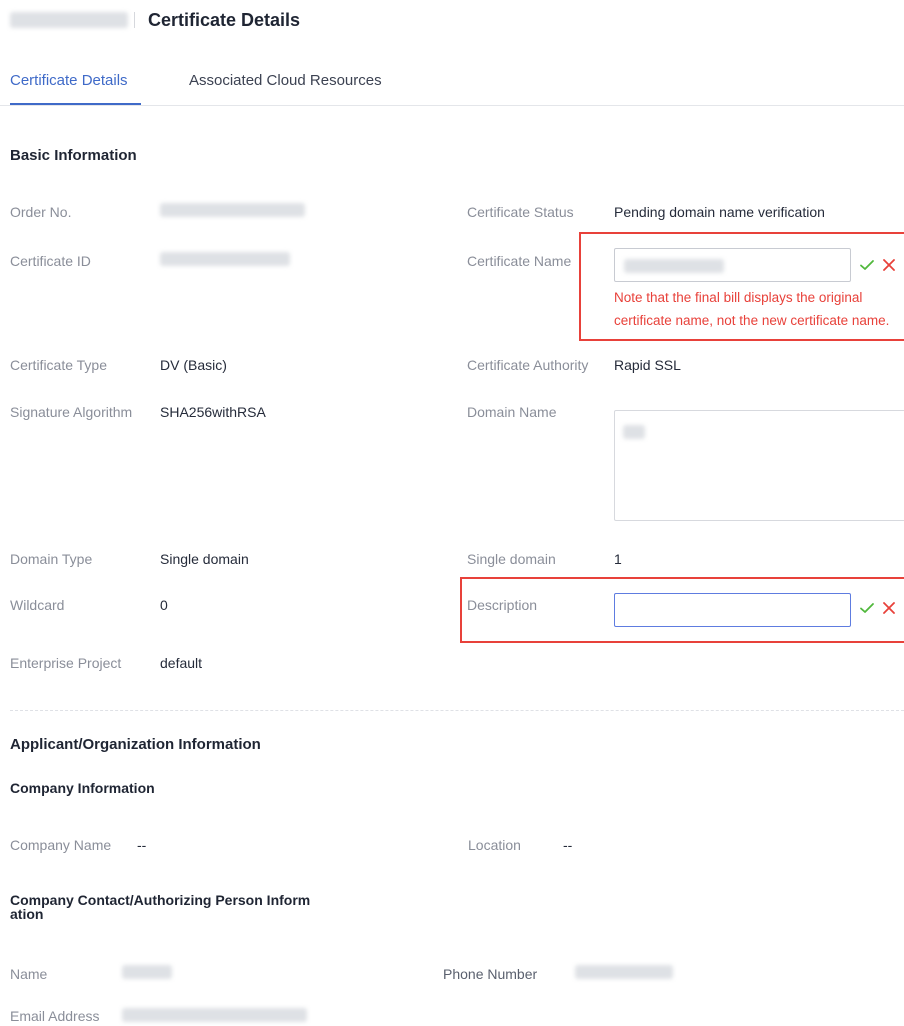 The width and height of the screenshot is (904, 1026). What do you see at coordinates (82, 788) in the screenshot?
I see `company-information-heading: Company Information` at bounding box center [82, 788].